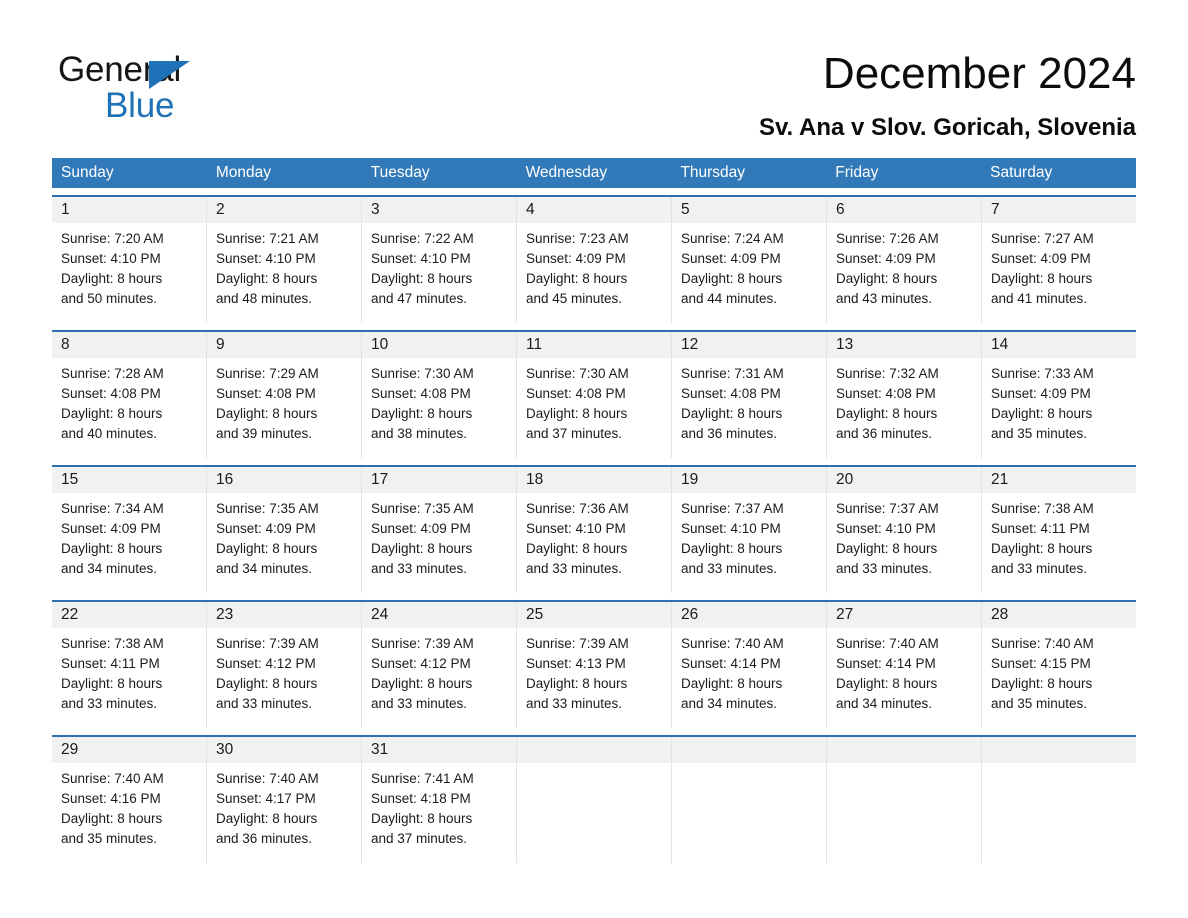 The height and width of the screenshot is (918, 1188). What do you see at coordinates (594, 345) in the screenshot?
I see `day-number-band: 11` at bounding box center [594, 345].